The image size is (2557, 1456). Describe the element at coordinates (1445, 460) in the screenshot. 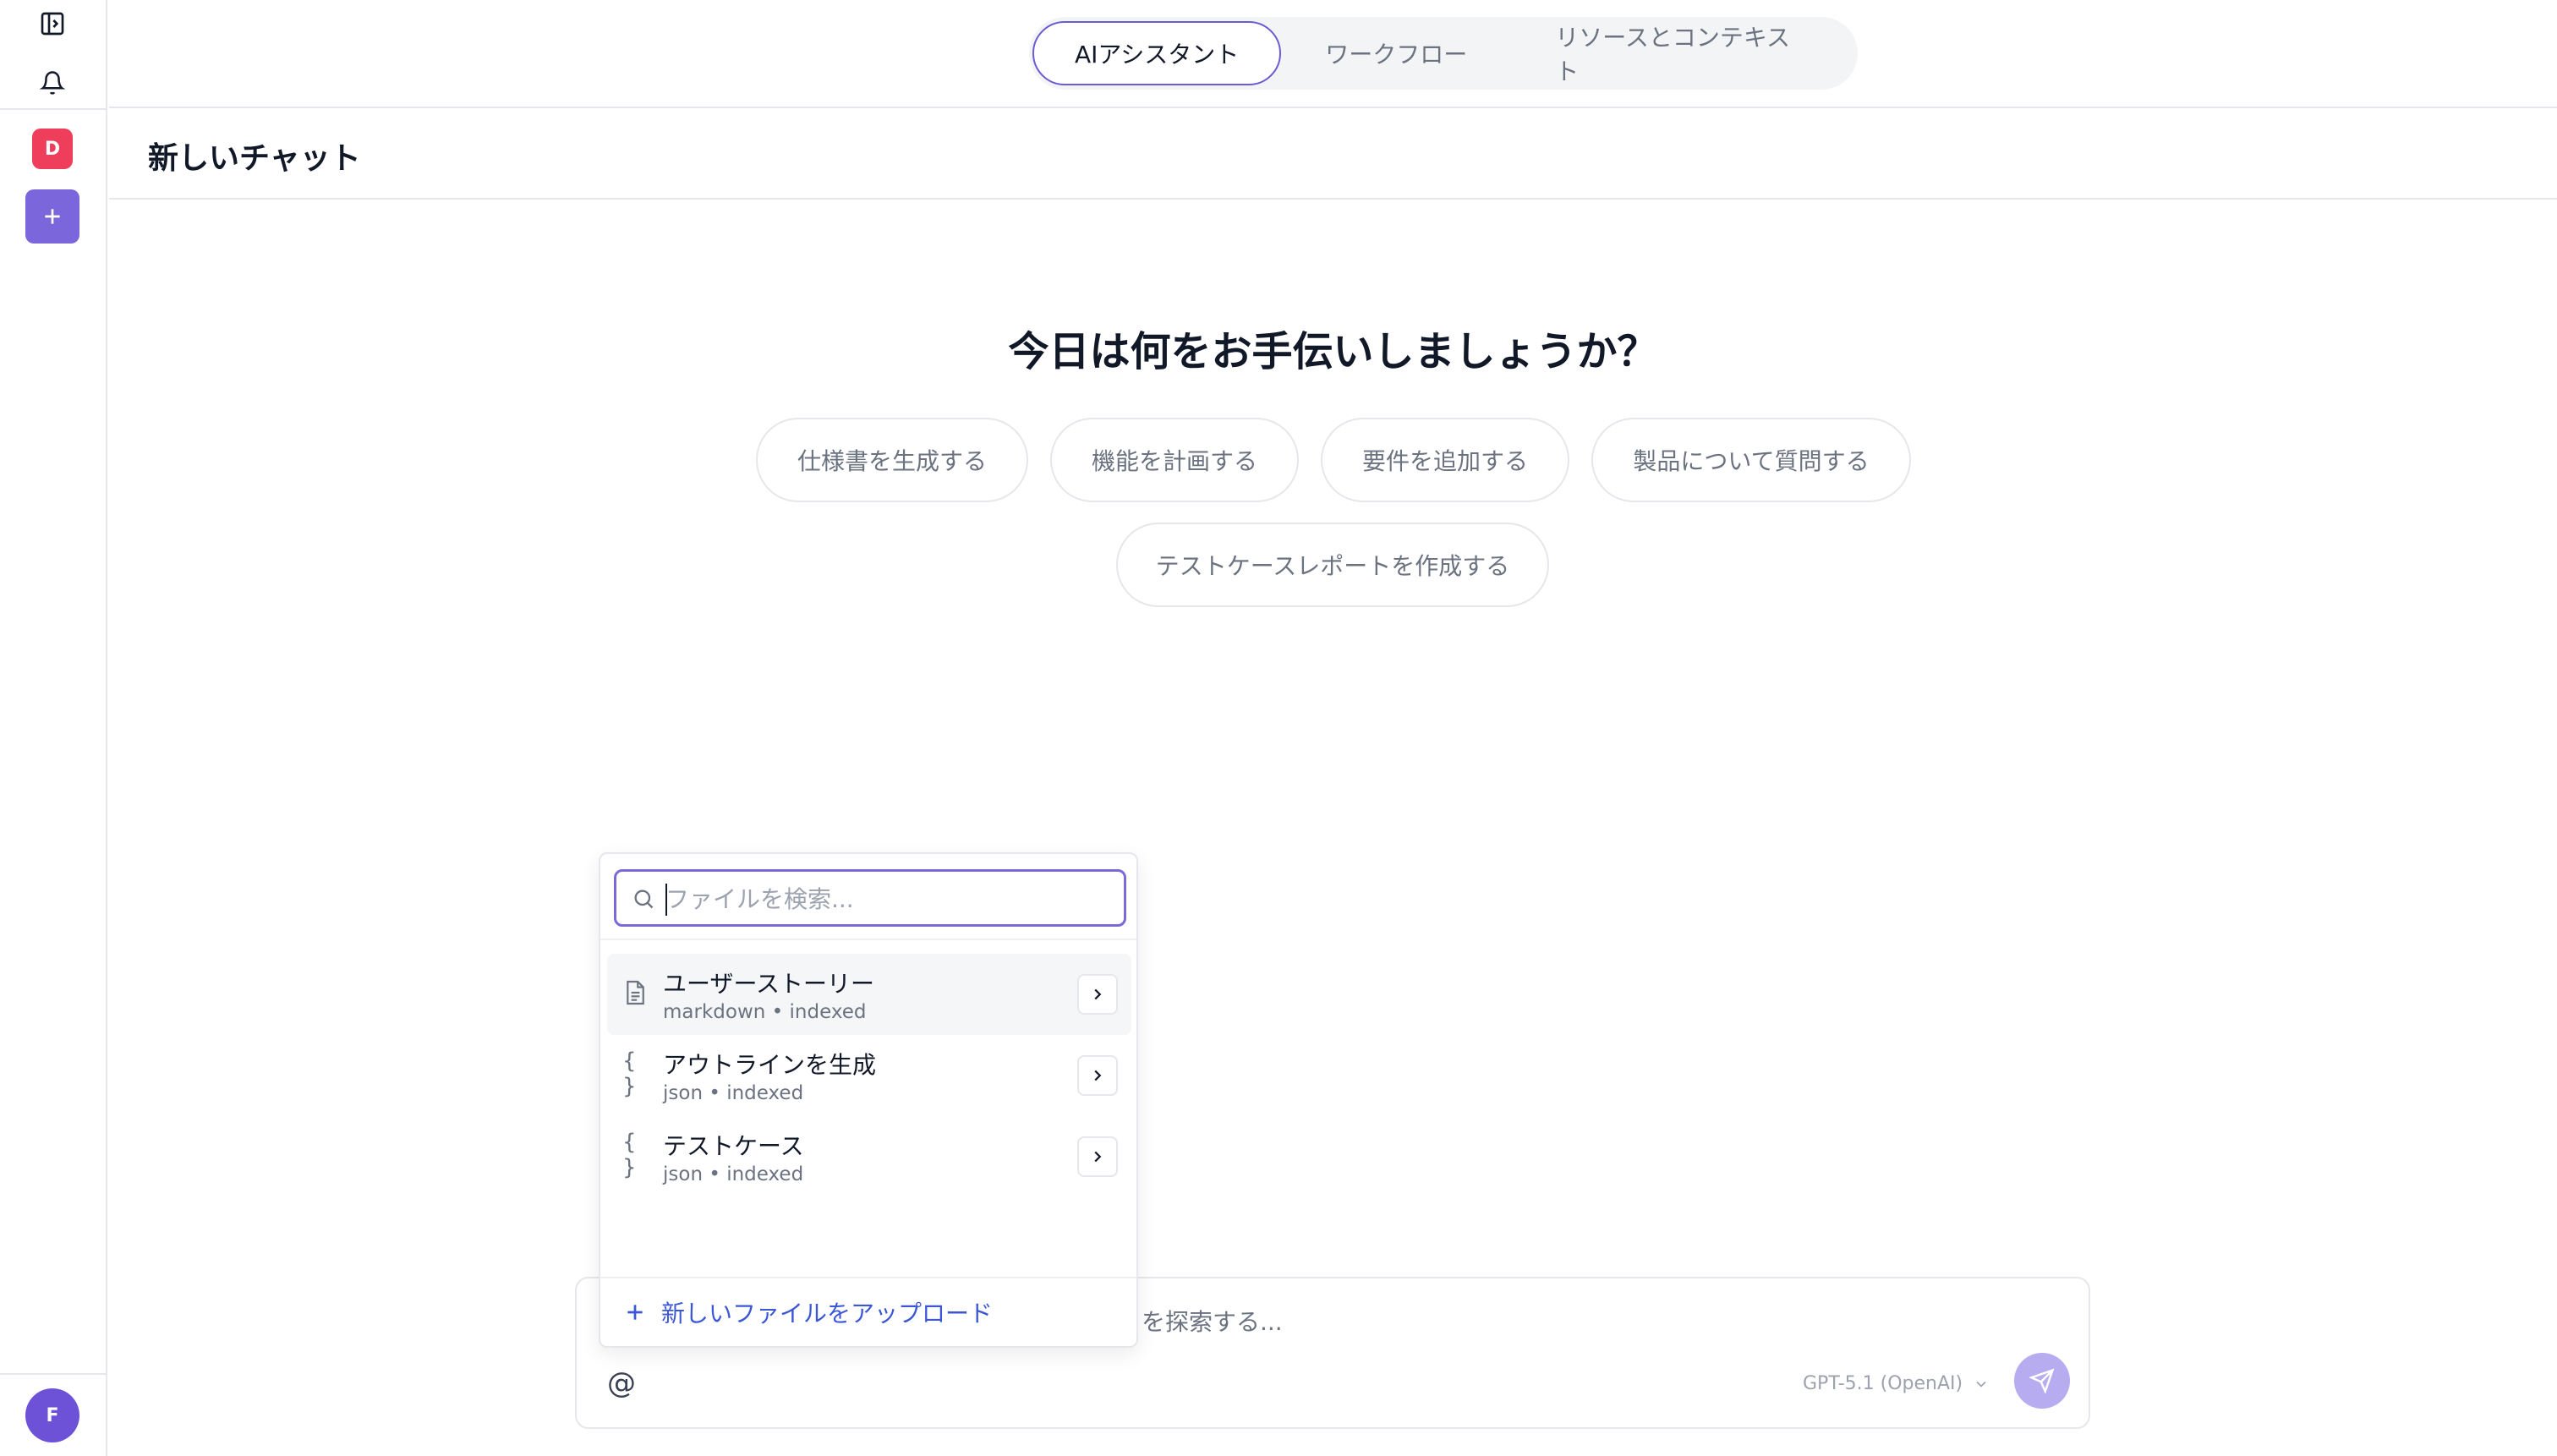

I see `suggestion-chip: 要件を追加する` at that location.